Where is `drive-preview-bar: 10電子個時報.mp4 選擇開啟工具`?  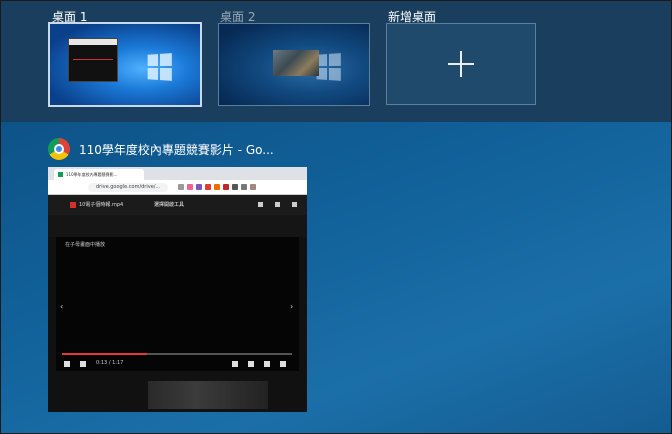 drive-preview-bar: 10電子個時報.mp4 選擇開啟工具 is located at coordinates (177, 205).